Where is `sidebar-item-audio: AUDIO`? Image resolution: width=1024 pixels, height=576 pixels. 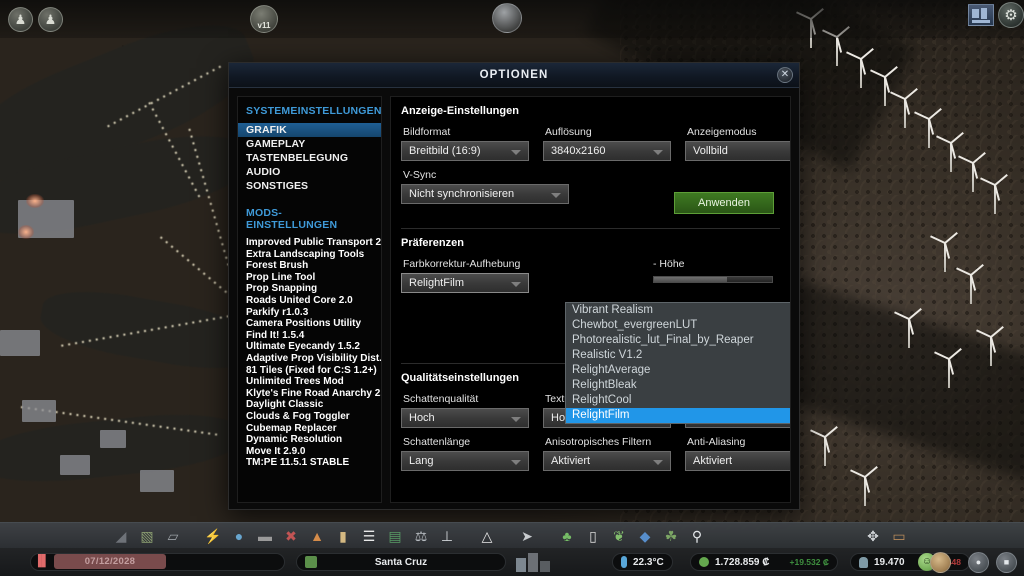
sidebar-item-audio: AUDIO is located at coordinates (309, 172).